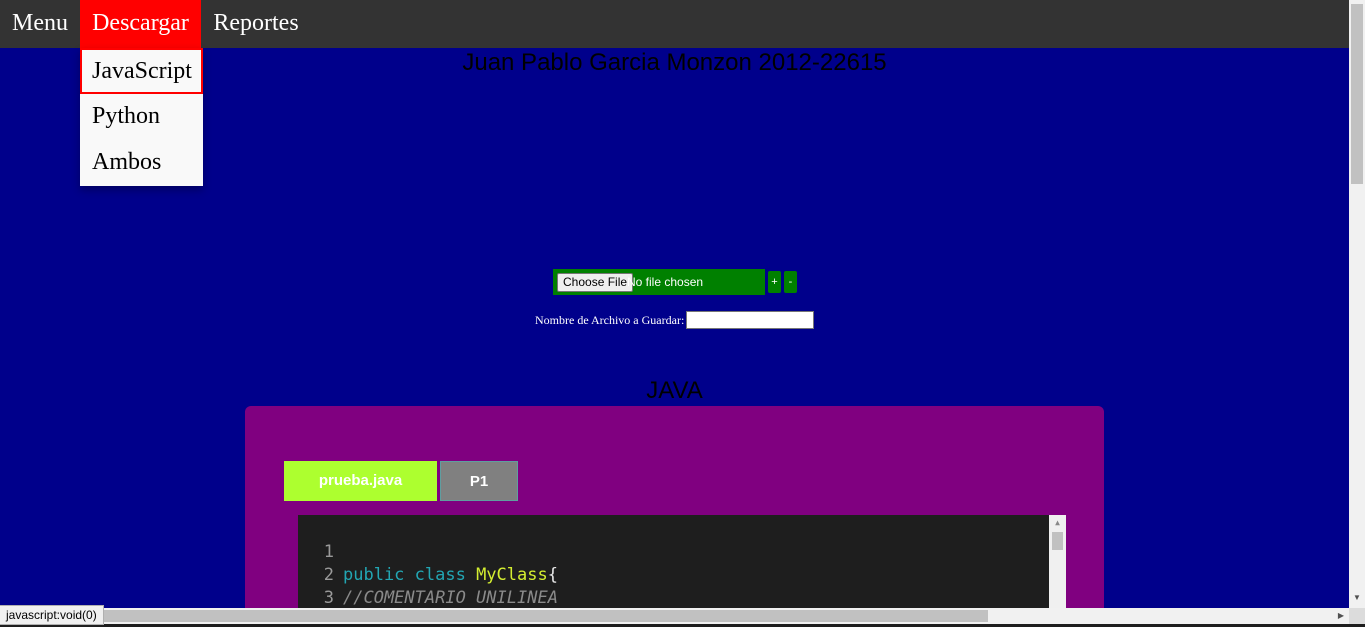 This screenshot has width=1365, height=627. I want to click on dropdown-item-python: Python, so click(141, 117).